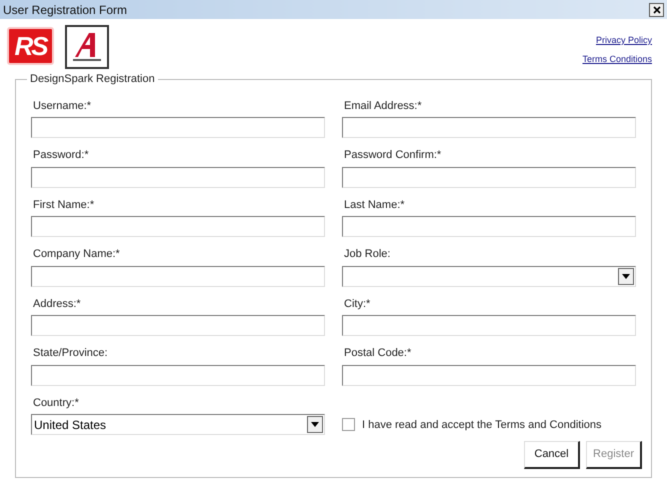 This screenshot has height=489, width=667. I want to click on field-label: Address:*, so click(57, 304).